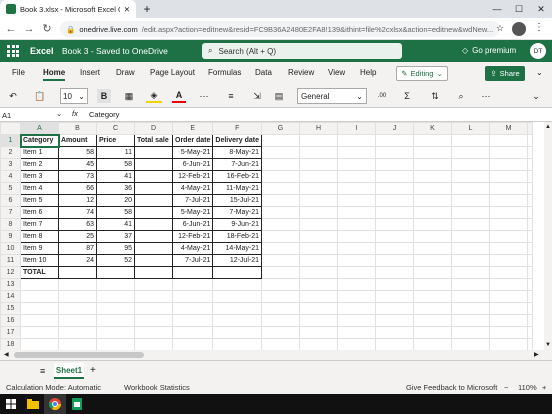  What do you see at coordinates (237, 152) in the screenshot?
I see `cell: 8-May-21` at bounding box center [237, 152].